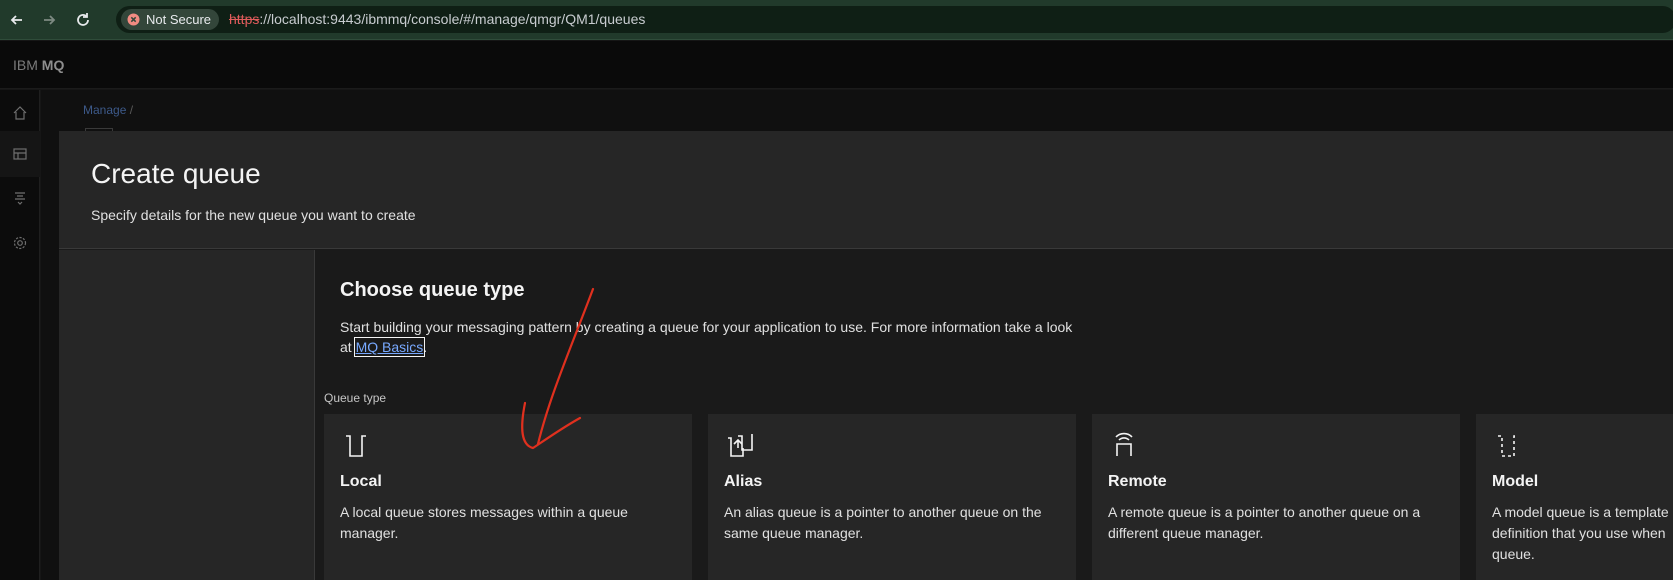  Describe the element at coordinates (355, 398) in the screenshot. I see `queue-type-label: Queue type` at that location.